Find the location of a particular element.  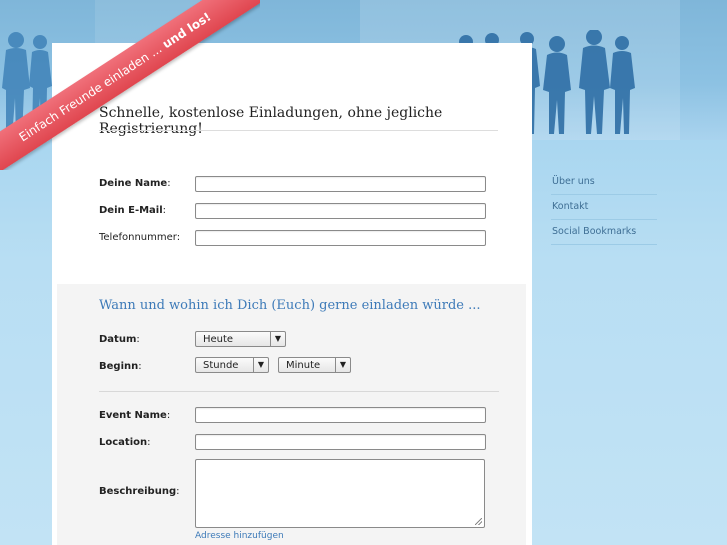

date-select: Heute ▼ is located at coordinates (240, 339).